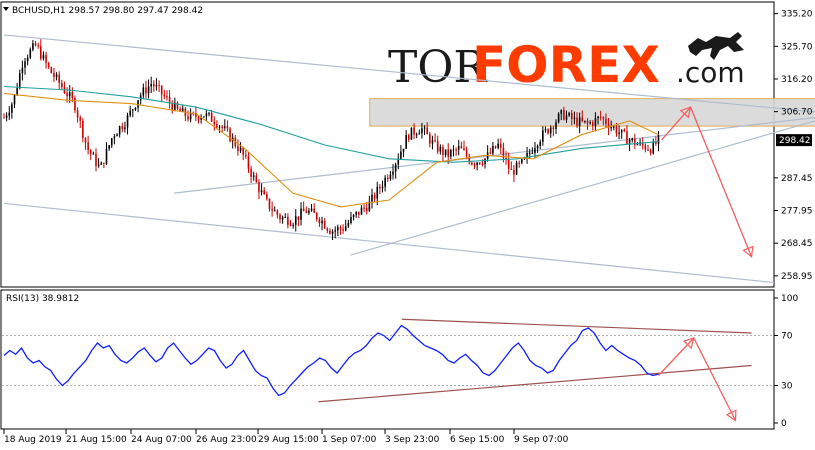 Image resolution: width=815 pixels, height=450 pixels. Describe the element at coordinates (786, 361) in the screenshot. I see `rsi-axis: 100 70 30 0` at that location.